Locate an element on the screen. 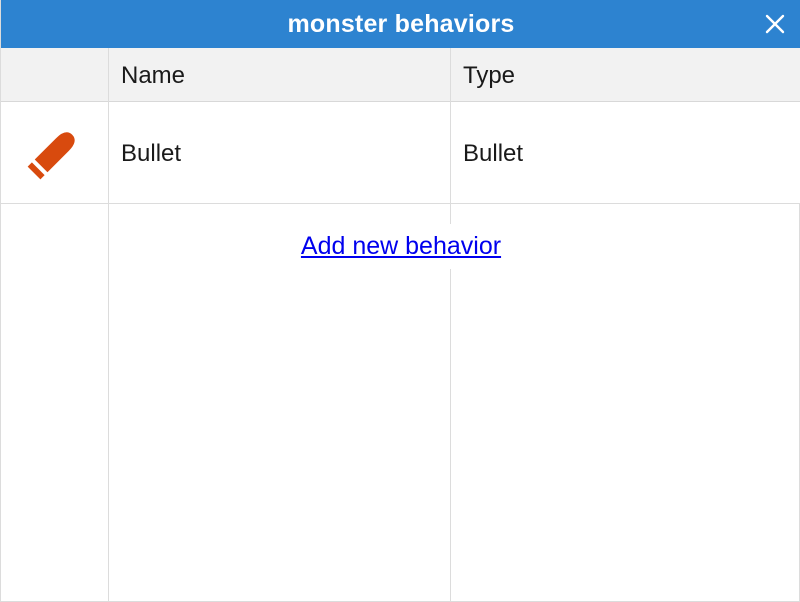 This screenshot has height=602, width=800. add-behavior-link: Add new behavior is located at coordinates (401, 246).